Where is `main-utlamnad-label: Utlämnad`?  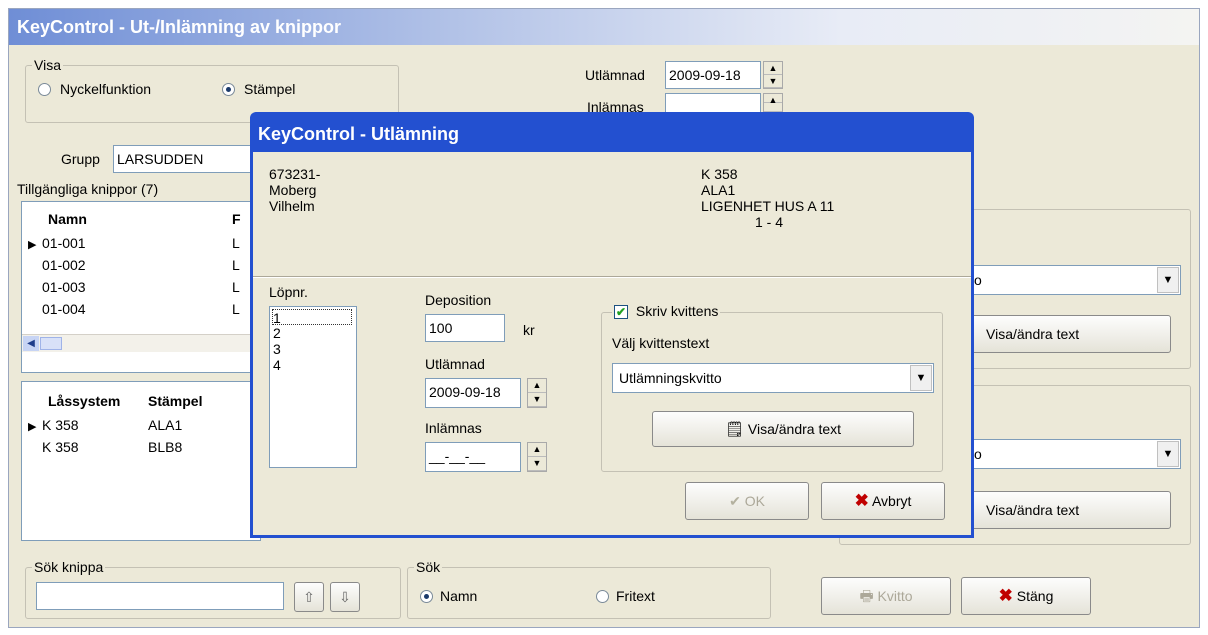 main-utlamnad-label: Utlämnad is located at coordinates (615, 75).